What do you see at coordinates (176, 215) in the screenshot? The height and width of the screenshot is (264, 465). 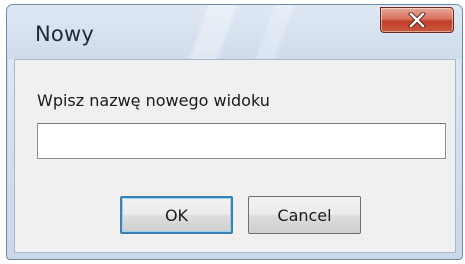 I see `ok-button: OK` at bounding box center [176, 215].